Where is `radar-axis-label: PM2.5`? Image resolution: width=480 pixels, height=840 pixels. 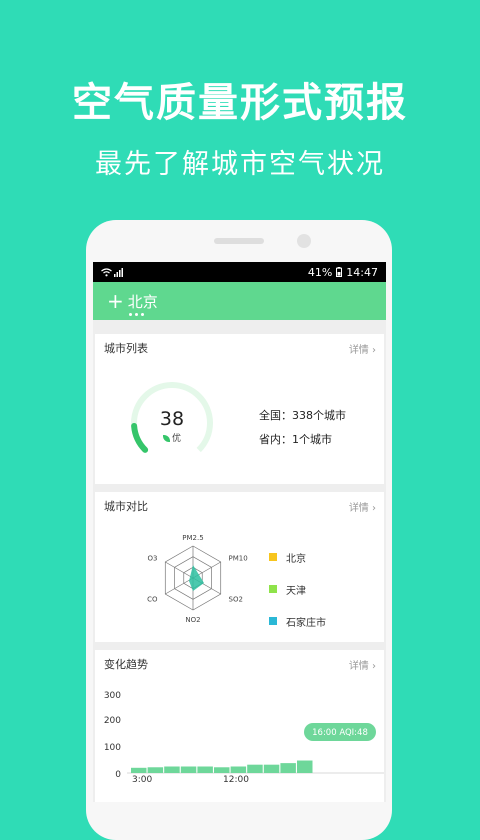 radar-axis-label: PM2.5 is located at coordinates (192, 538).